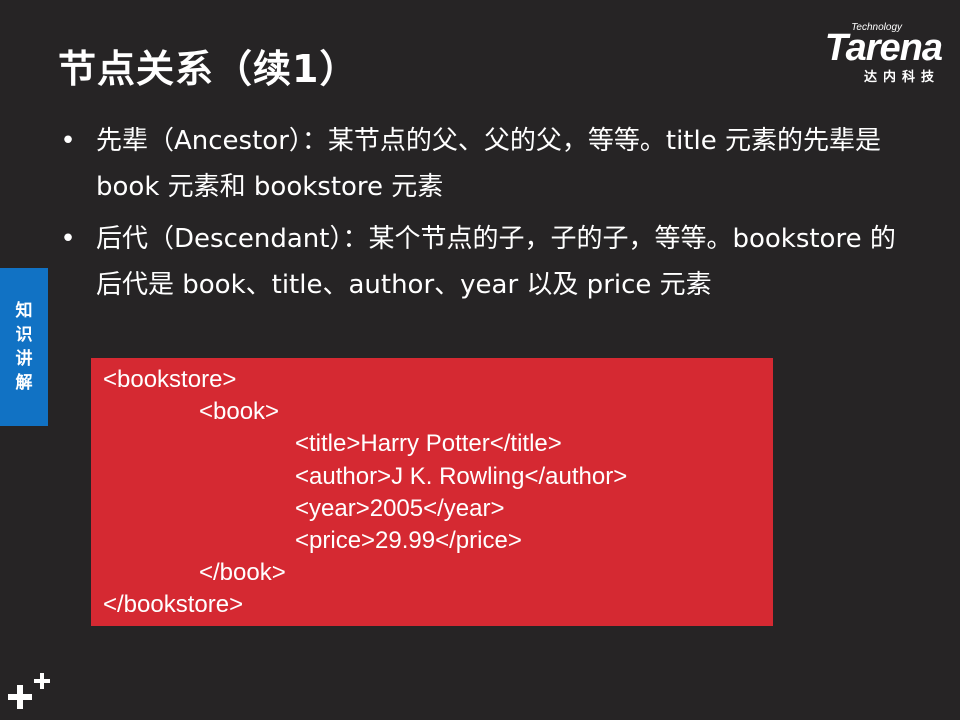  What do you see at coordinates (461, 476) in the screenshot?
I see `code-line: <author>J K. Rowling</author>` at bounding box center [461, 476].